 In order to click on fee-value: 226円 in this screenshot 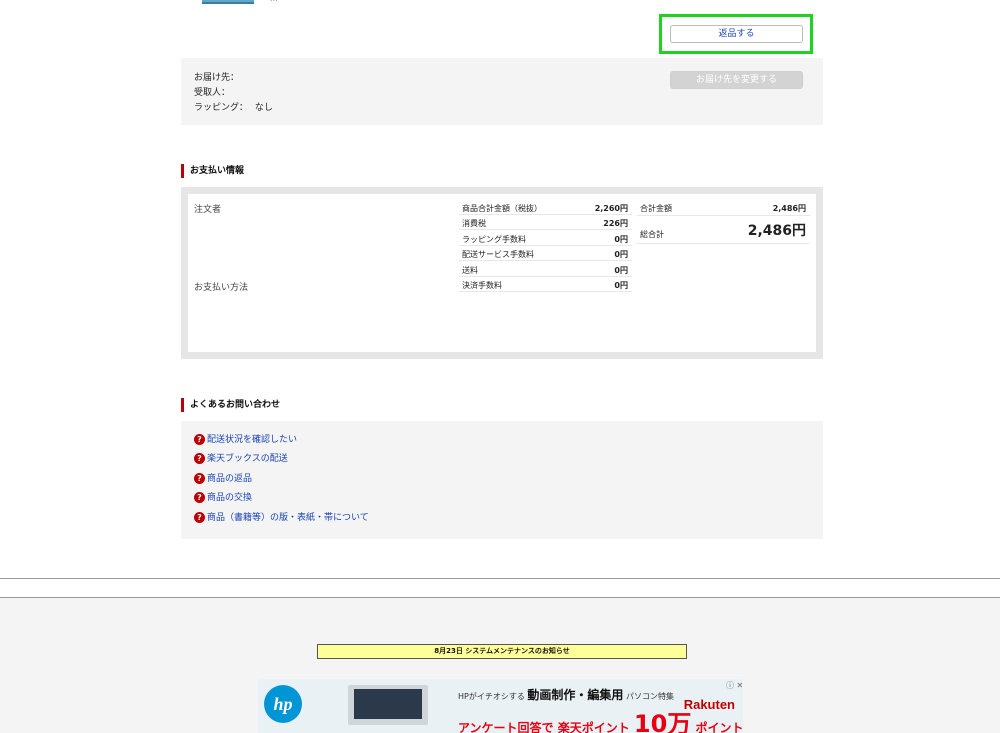, I will do `click(615, 223)`.